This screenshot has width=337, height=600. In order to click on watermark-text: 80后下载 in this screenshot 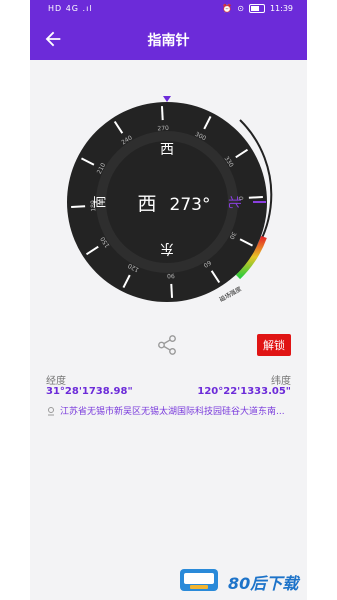, I will do `click(263, 583)`.